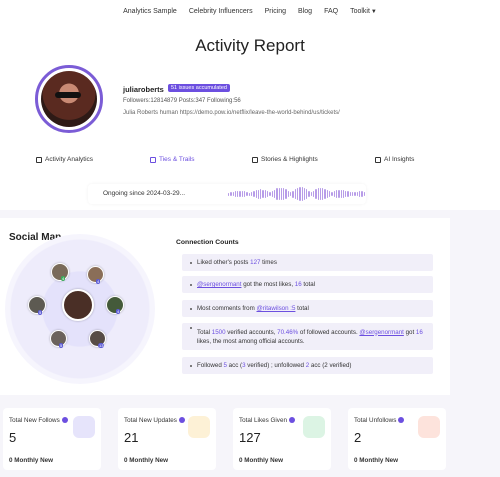 The width and height of the screenshot is (500, 477). I want to click on image-icon, so click(255, 159).